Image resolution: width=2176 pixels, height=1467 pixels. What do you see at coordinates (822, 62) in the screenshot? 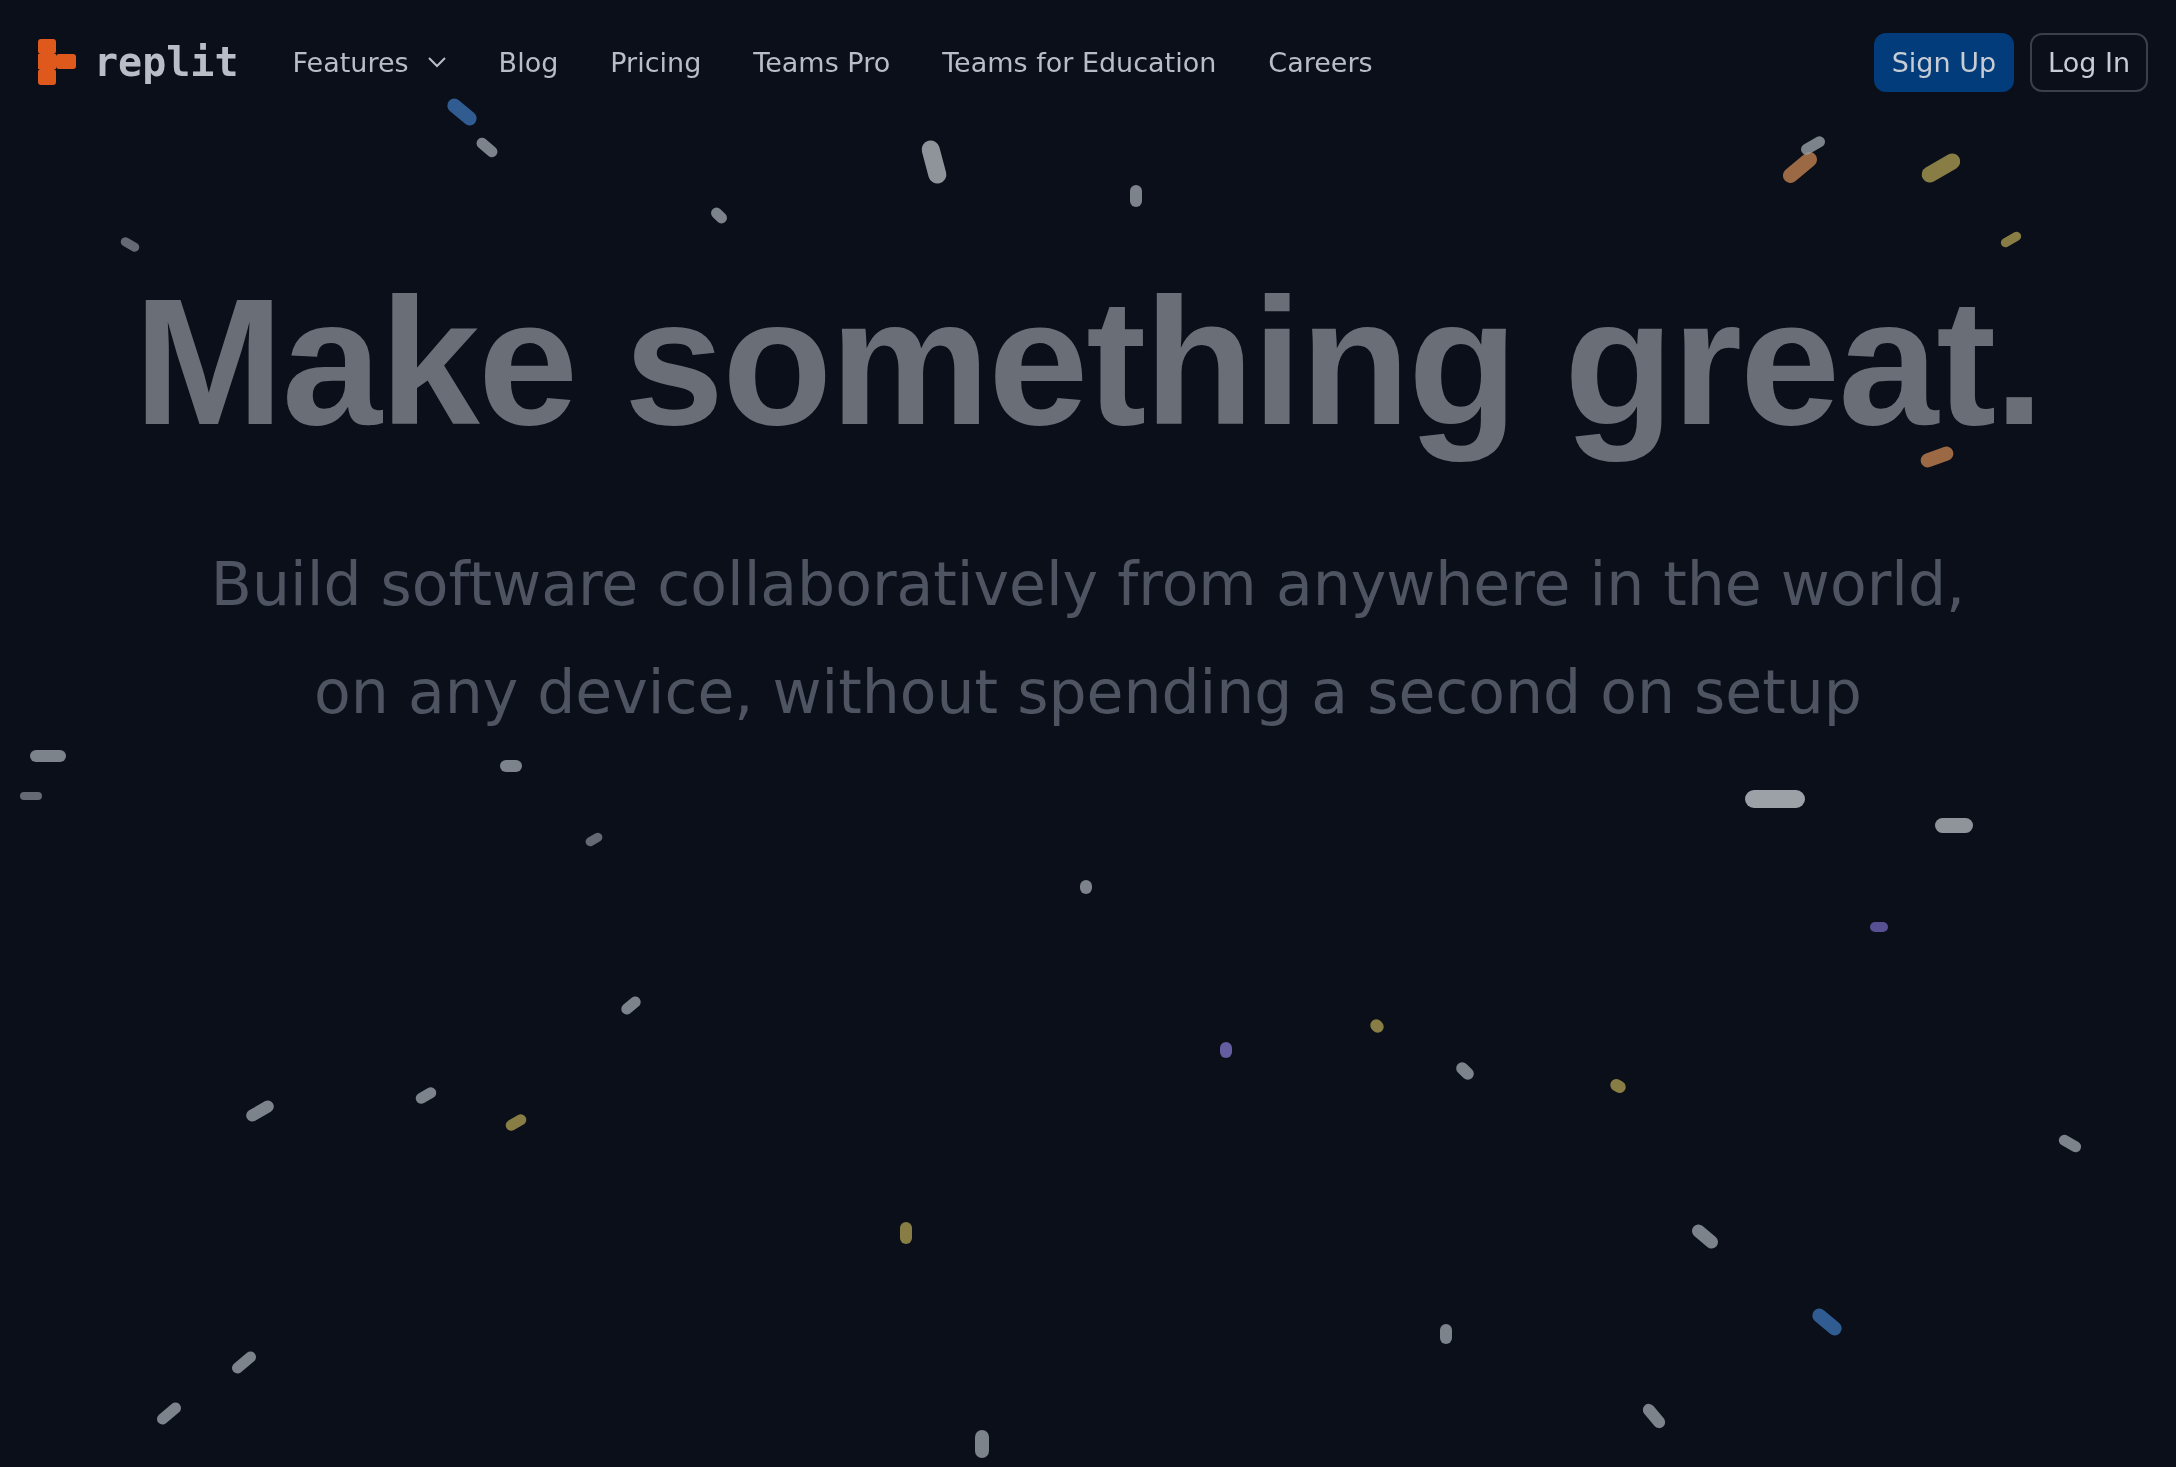
I see `nav-link: Teams Pro` at bounding box center [822, 62].